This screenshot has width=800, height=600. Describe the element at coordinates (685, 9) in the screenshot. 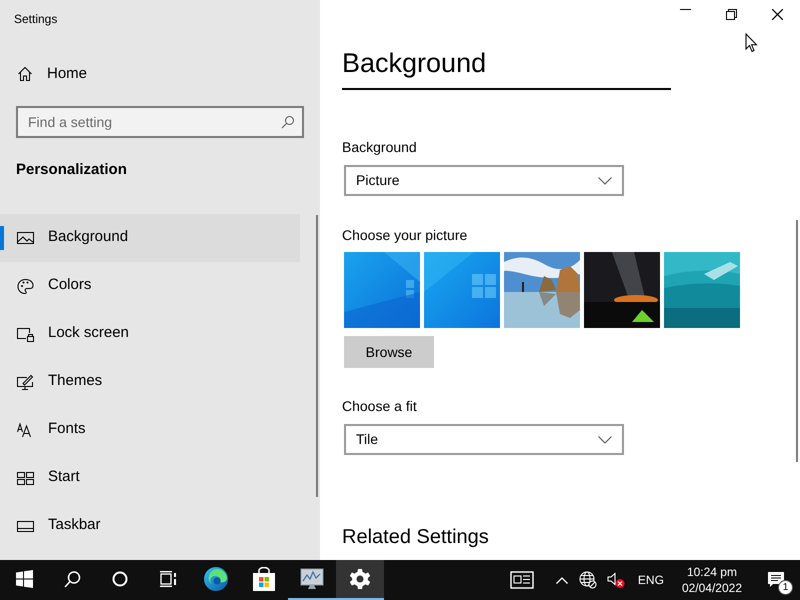

I see `minimize-icon` at that location.